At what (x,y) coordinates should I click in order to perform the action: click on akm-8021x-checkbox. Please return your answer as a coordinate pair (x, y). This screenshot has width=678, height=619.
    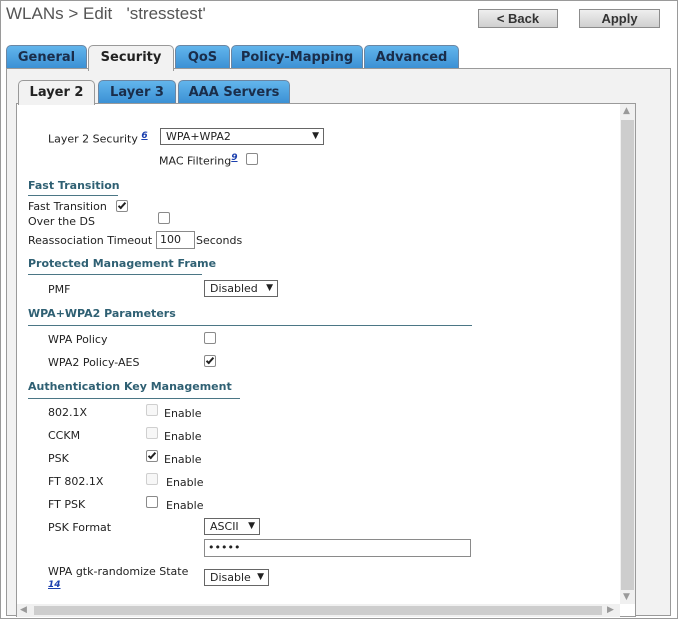
    Looking at the image, I should click on (152, 410).